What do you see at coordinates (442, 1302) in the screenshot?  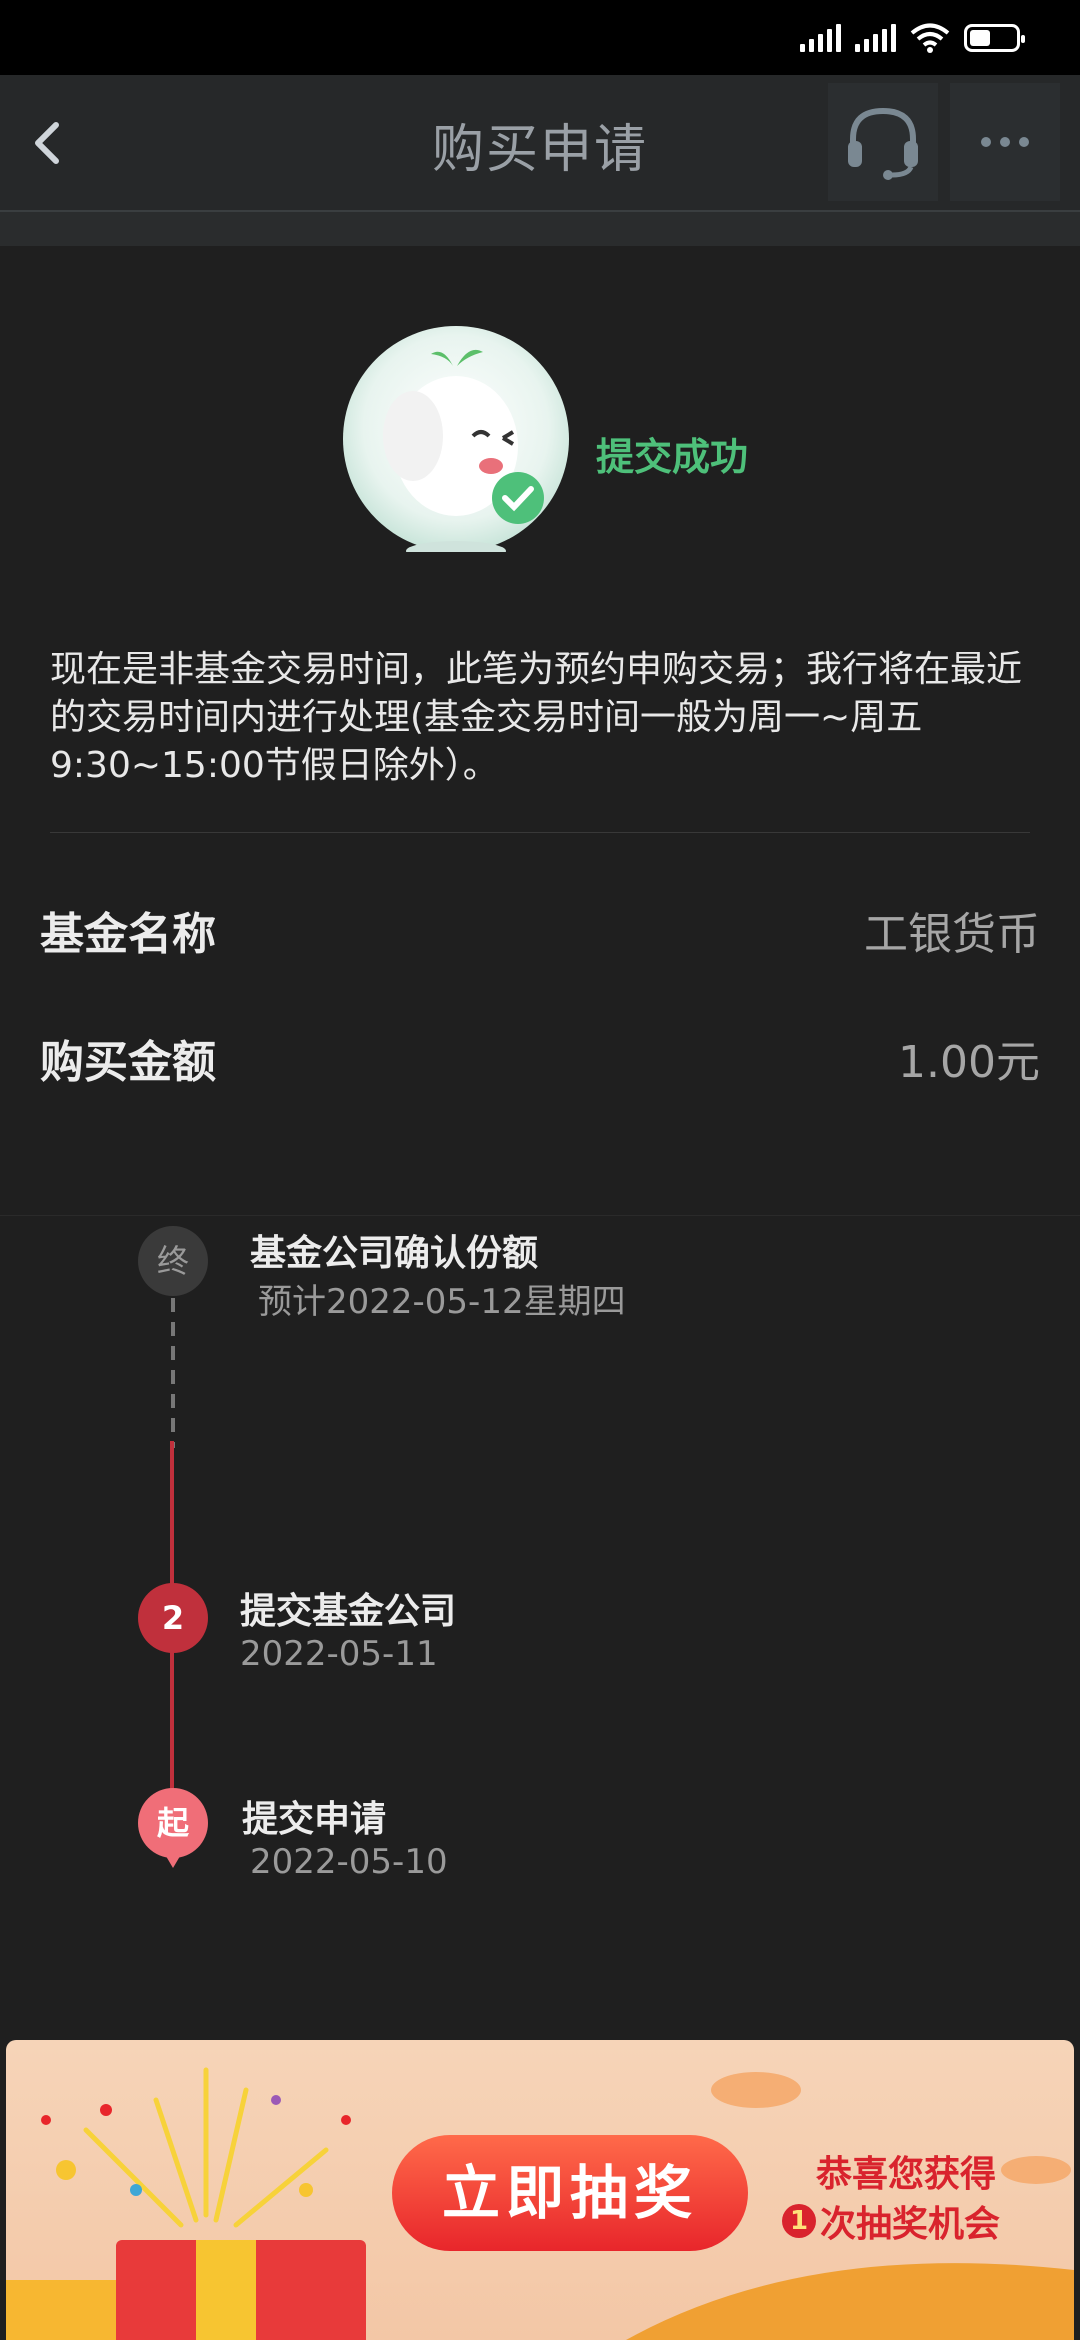 I see `timeline-end-date: 预计2022-05-12星期四` at bounding box center [442, 1302].